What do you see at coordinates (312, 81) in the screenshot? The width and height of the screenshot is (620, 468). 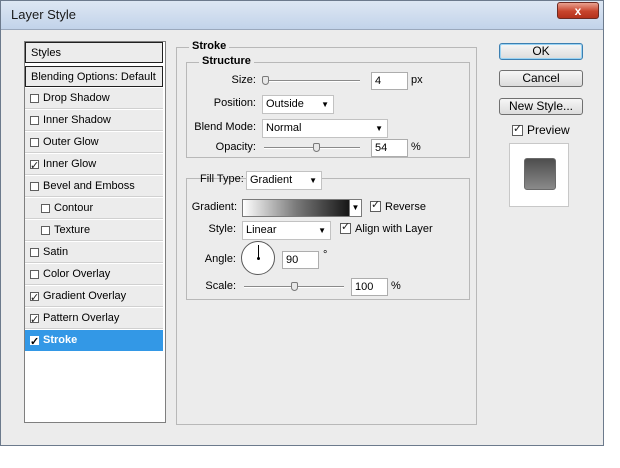 I see `size-slider-track` at bounding box center [312, 81].